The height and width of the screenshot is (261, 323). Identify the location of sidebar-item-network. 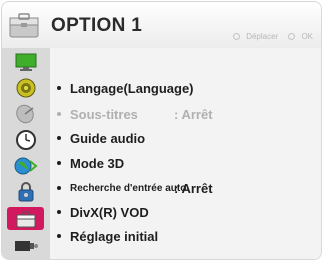
(26, 166).